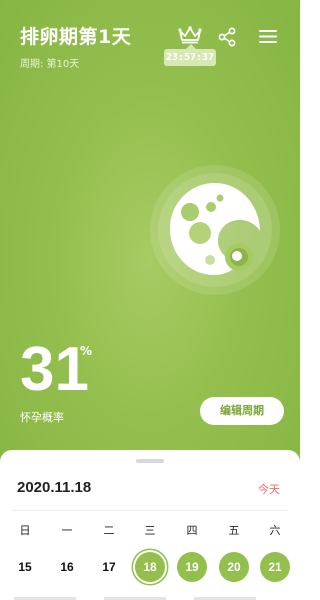 The image size is (320, 600). Describe the element at coordinates (234, 530) in the screenshot. I see `weekday-label: 五` at that location.